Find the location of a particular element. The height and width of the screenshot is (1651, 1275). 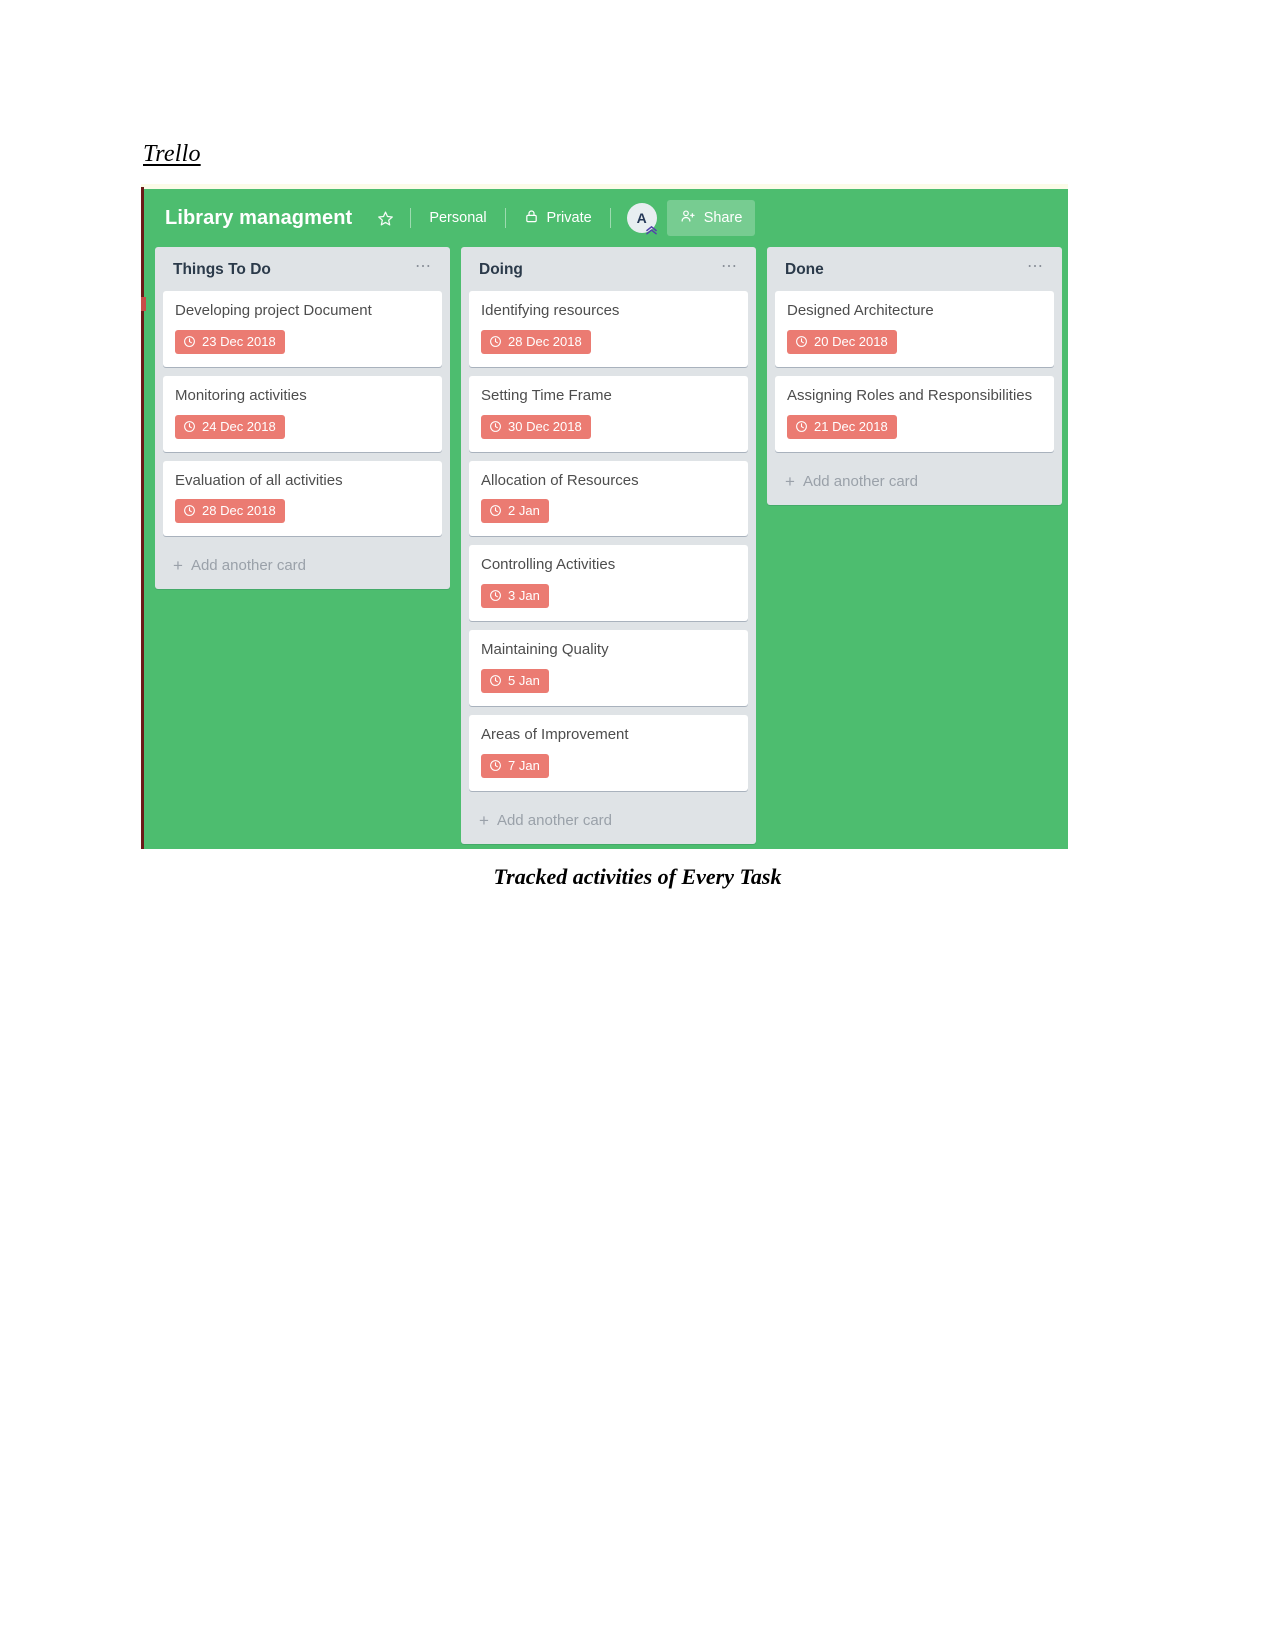

avatar: A is located at coordinates (642, 219).